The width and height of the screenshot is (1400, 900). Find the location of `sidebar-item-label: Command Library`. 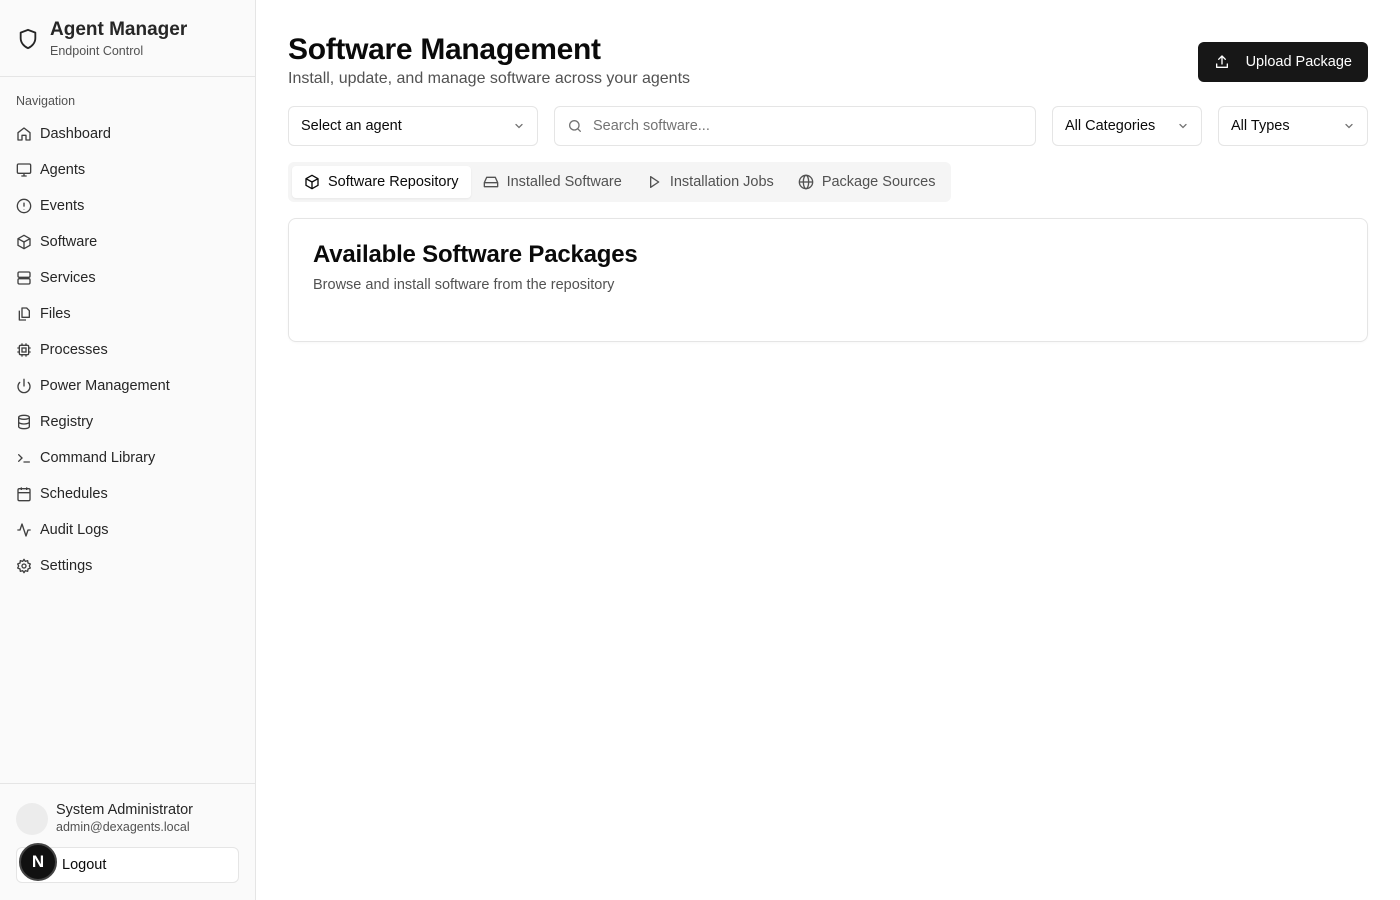

sidebar-item-label: Command Library is located at coordinates (98, 458).